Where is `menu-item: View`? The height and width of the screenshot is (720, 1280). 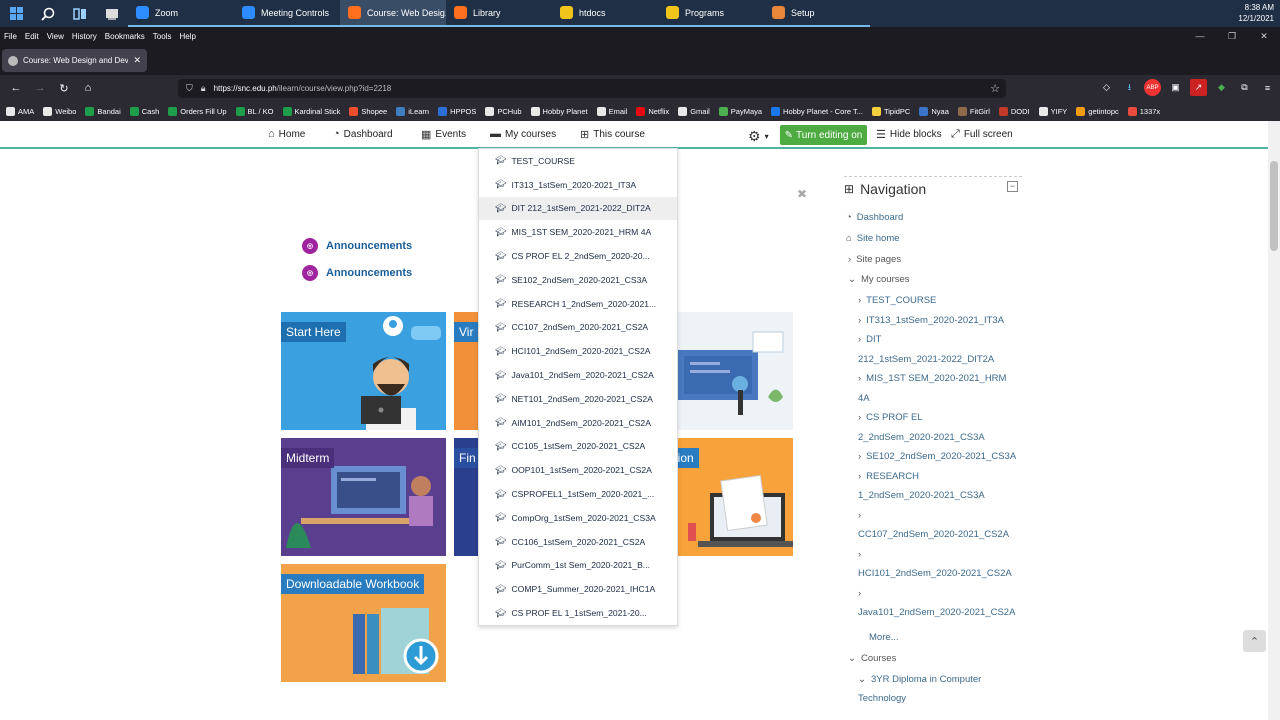
menu-item: View is located at coordinates (55, 36).